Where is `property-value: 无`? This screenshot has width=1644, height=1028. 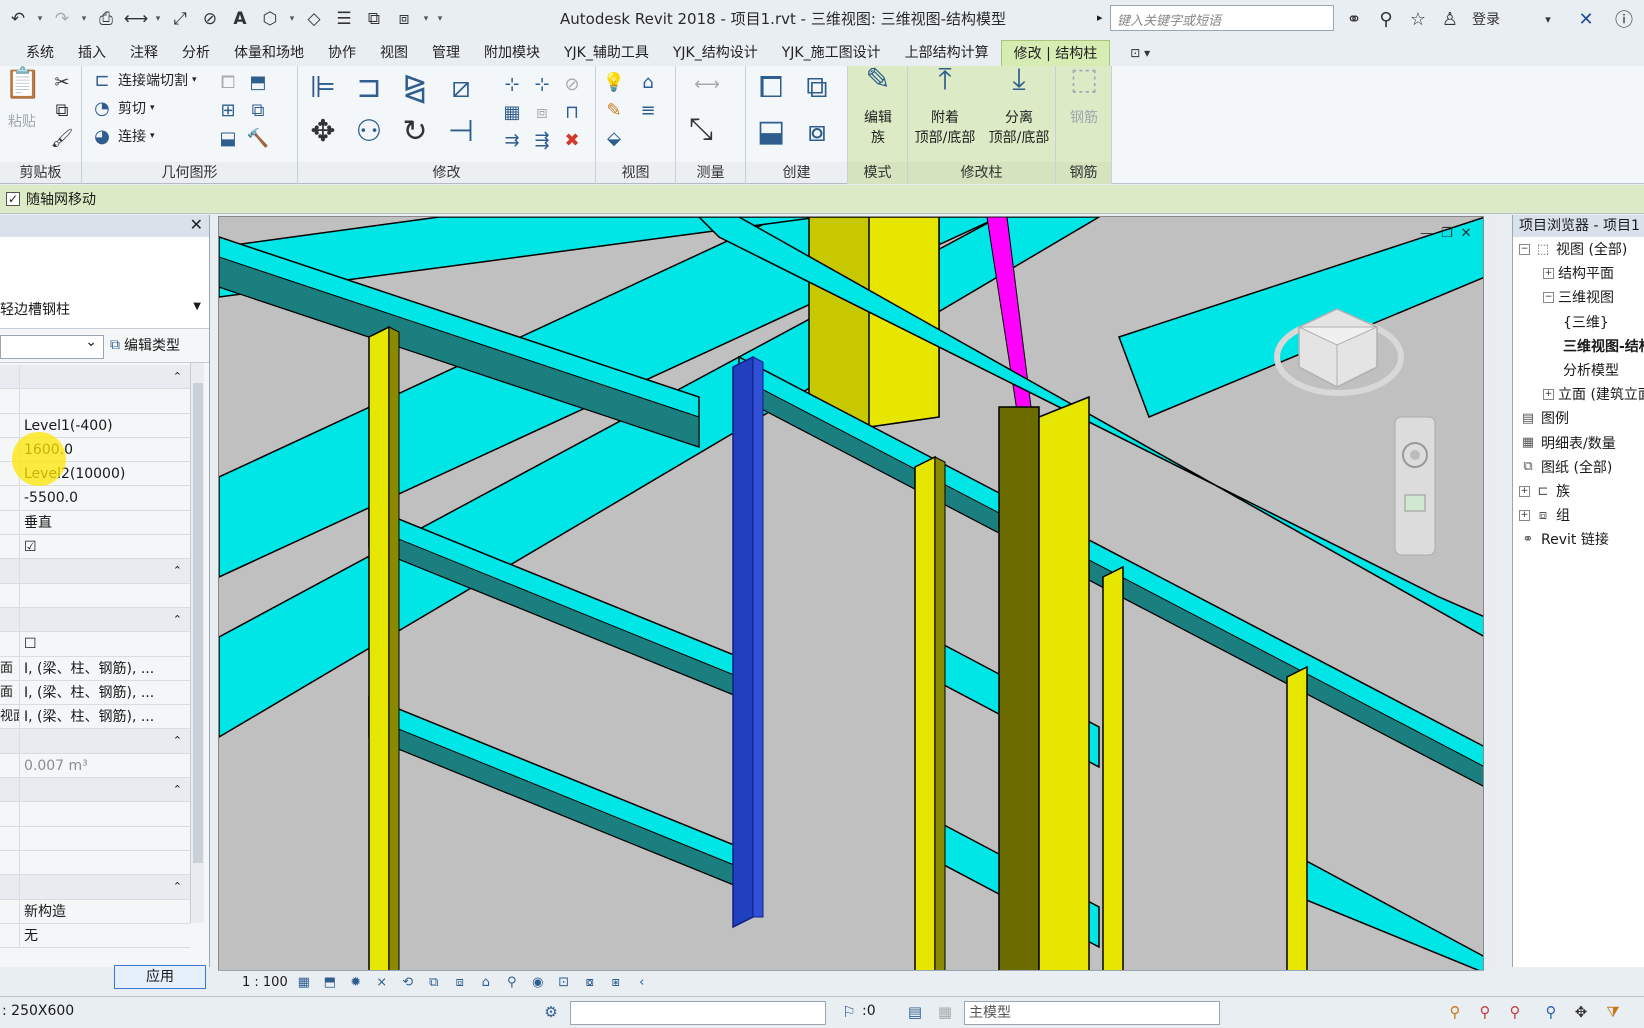 property-value: 无 is located at coordinates (105, 935).